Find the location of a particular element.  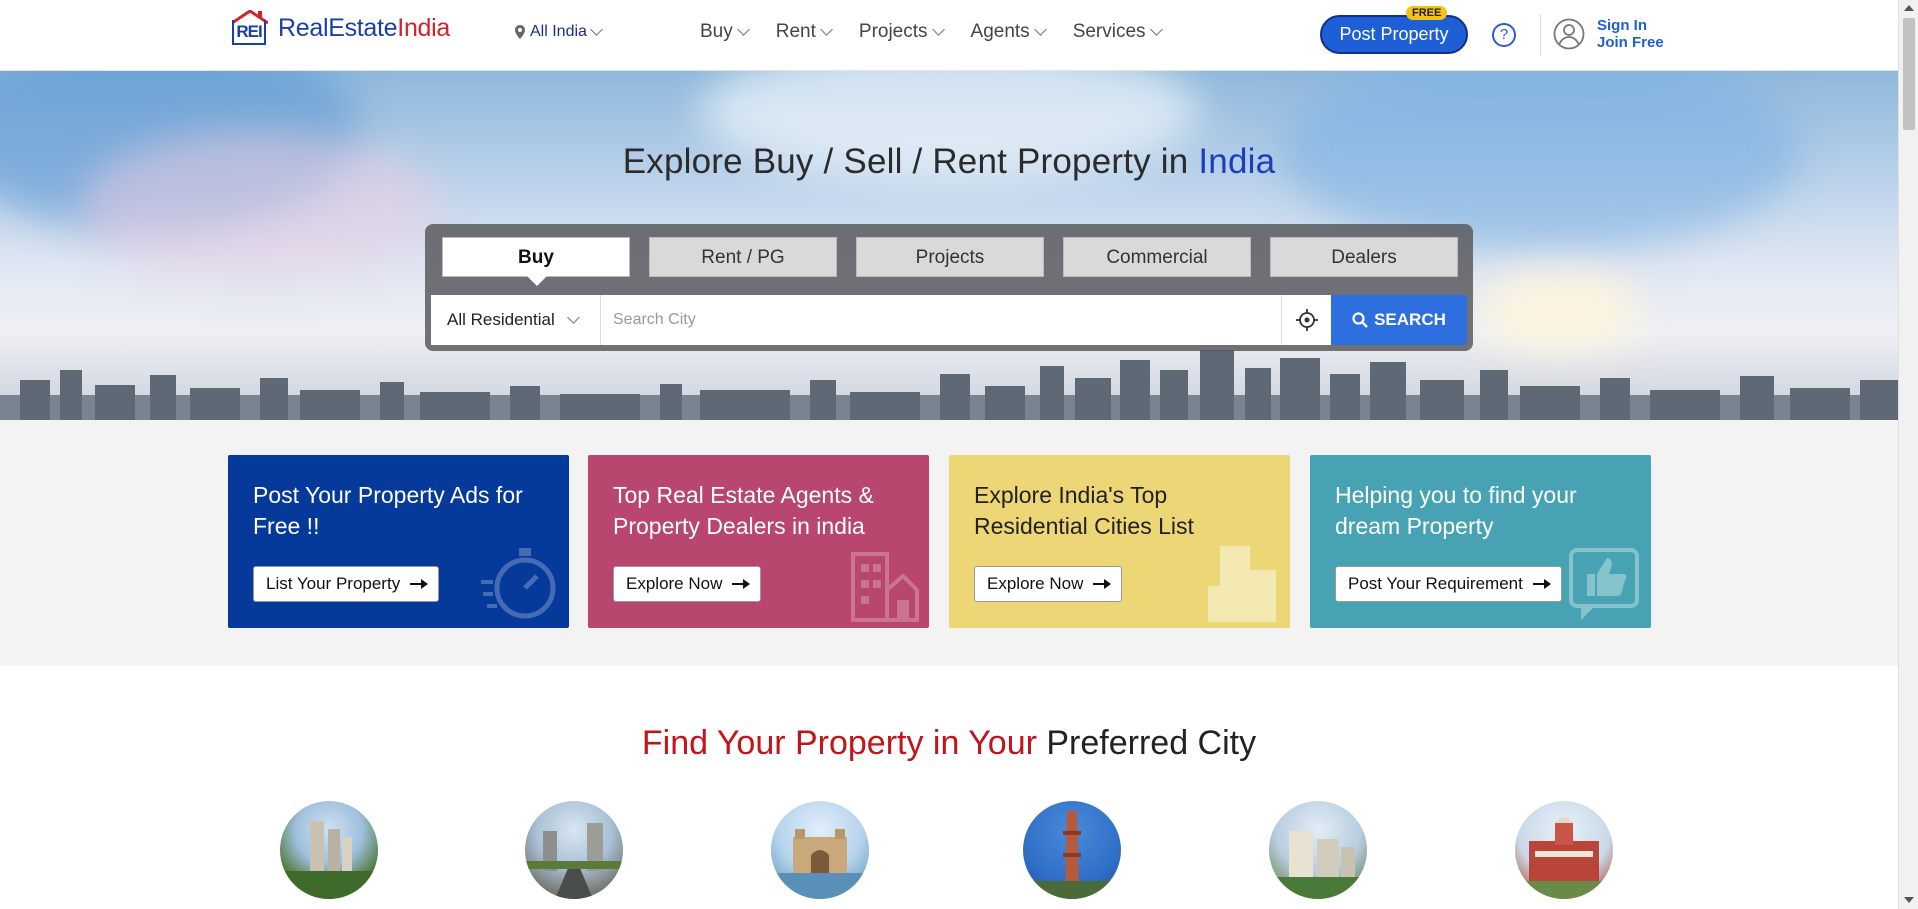

free-badge: FREE is located at coordinates (1427, 13).